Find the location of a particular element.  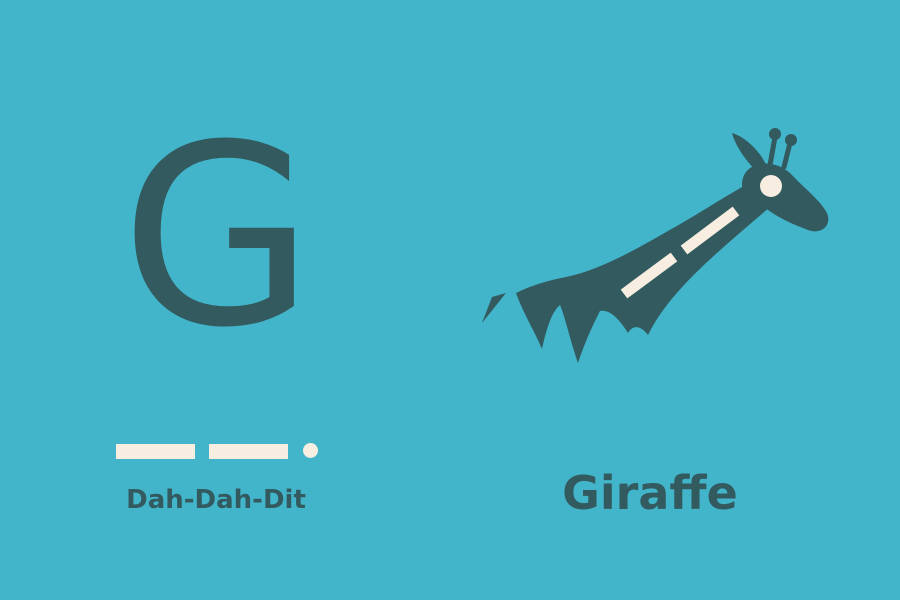

letter-glyph: G is located at coordinates (217, 236).